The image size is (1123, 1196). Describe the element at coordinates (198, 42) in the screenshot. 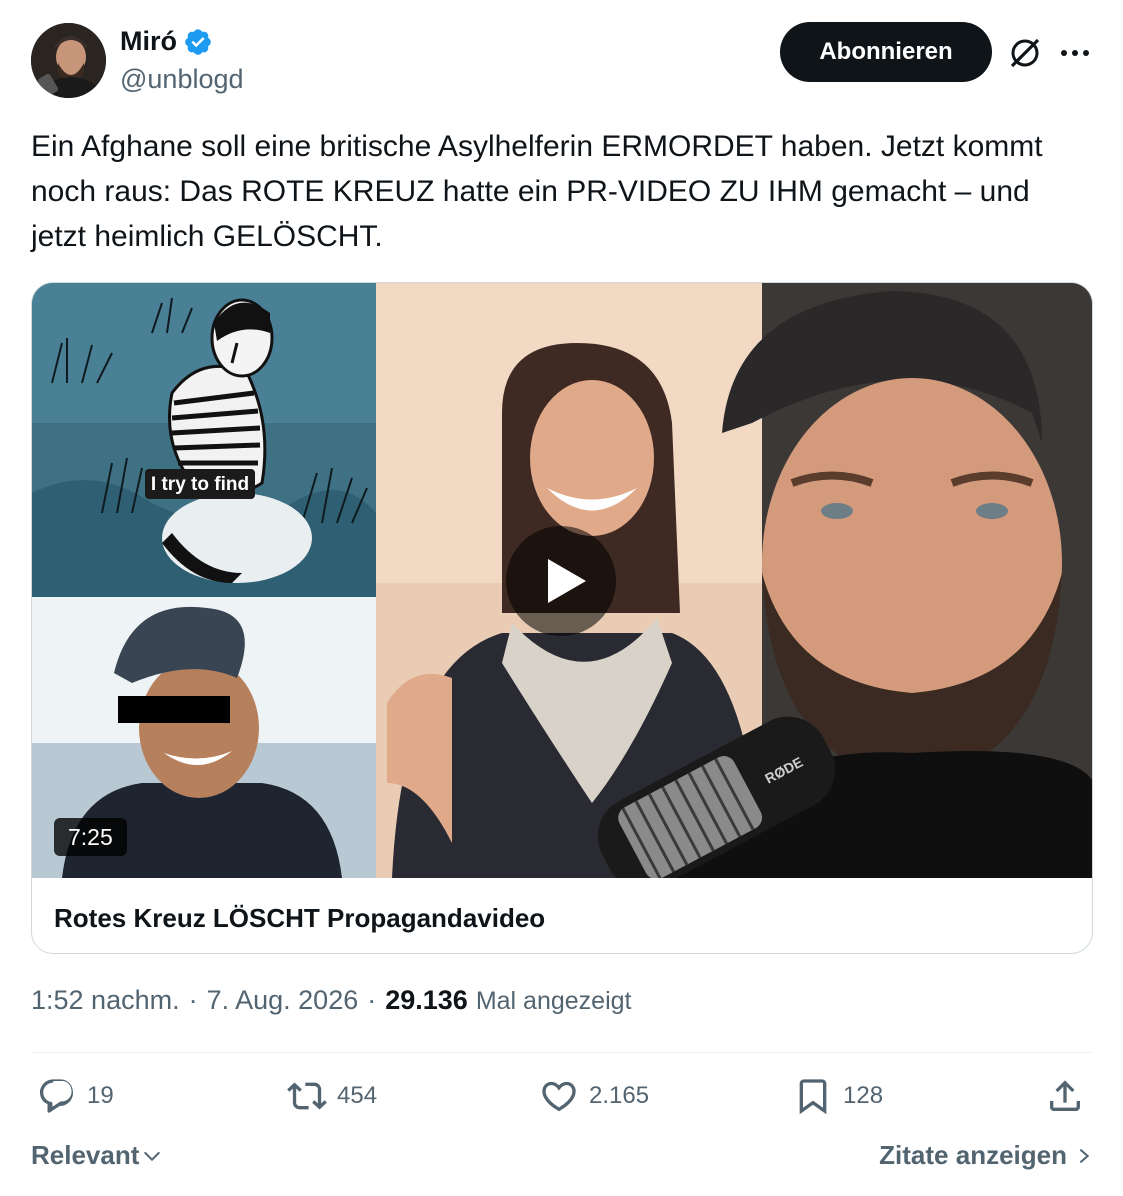

I see `verified-badge-icon` at that location.